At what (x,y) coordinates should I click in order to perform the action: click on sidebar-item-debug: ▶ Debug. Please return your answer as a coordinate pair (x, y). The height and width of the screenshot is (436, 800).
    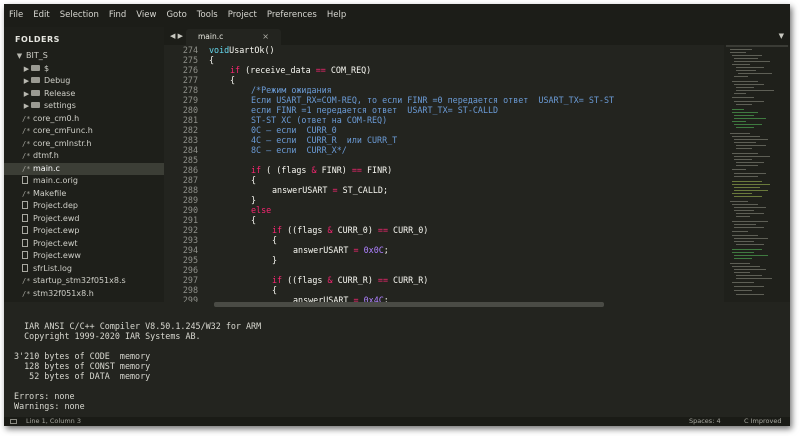
    Looking at the image, I should click on (84, 81).